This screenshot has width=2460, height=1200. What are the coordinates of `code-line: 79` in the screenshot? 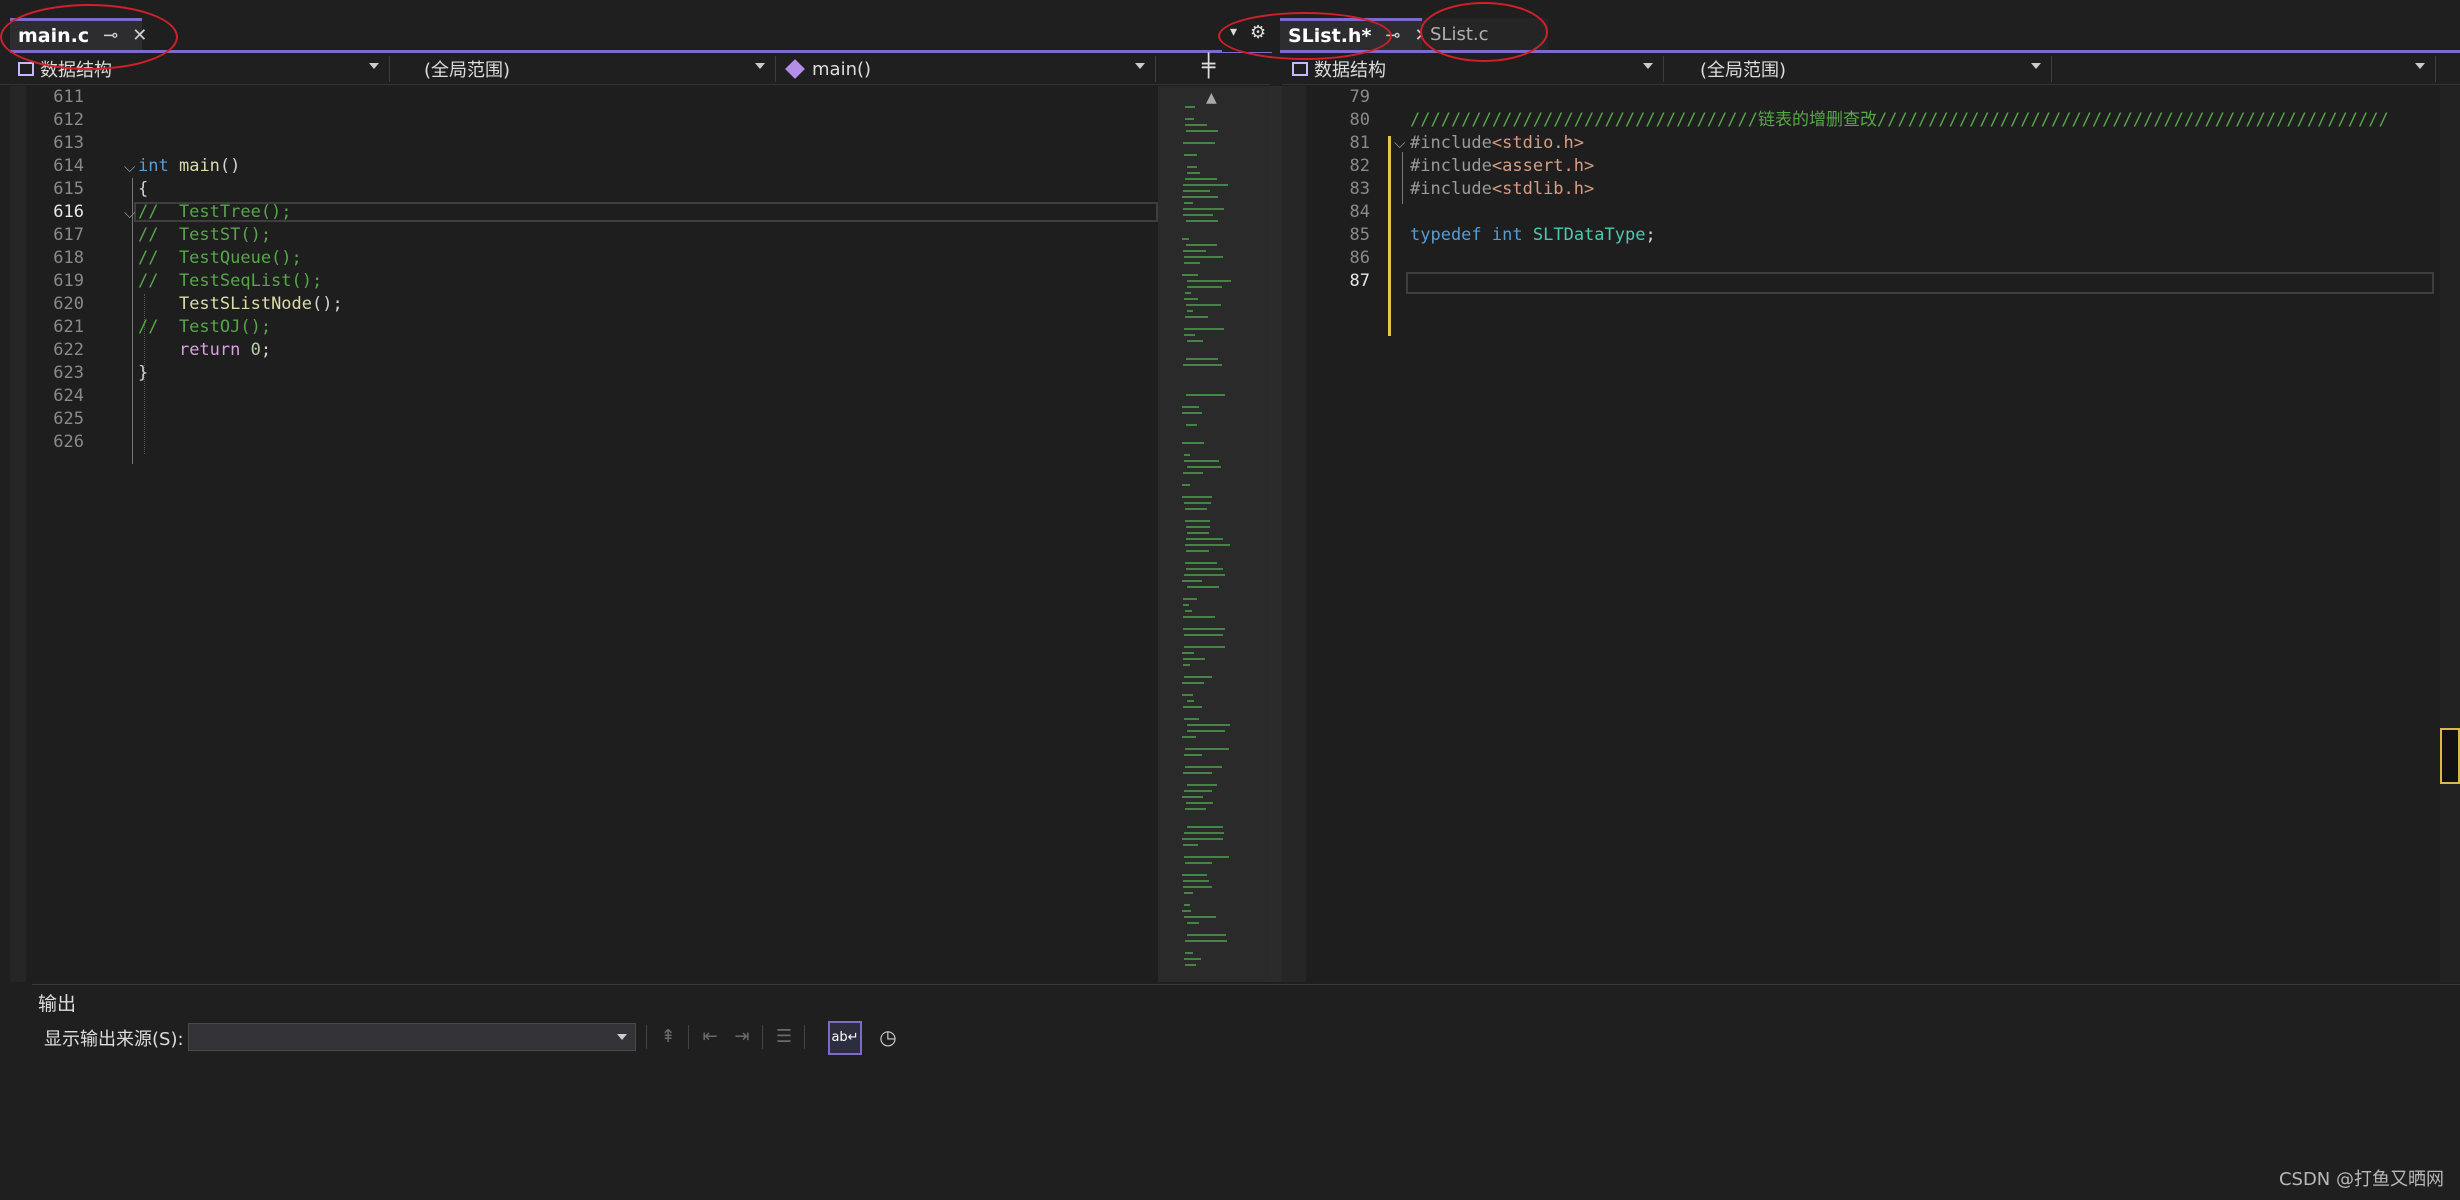 It's located at (1862, 97).